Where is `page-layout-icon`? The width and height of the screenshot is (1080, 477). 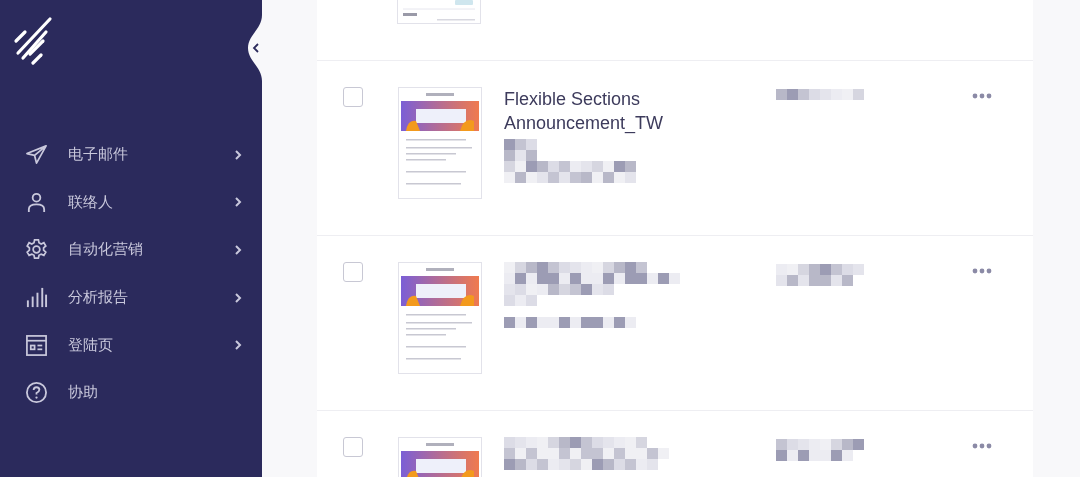
page-layout-icon is located at coordinates (36, 345).